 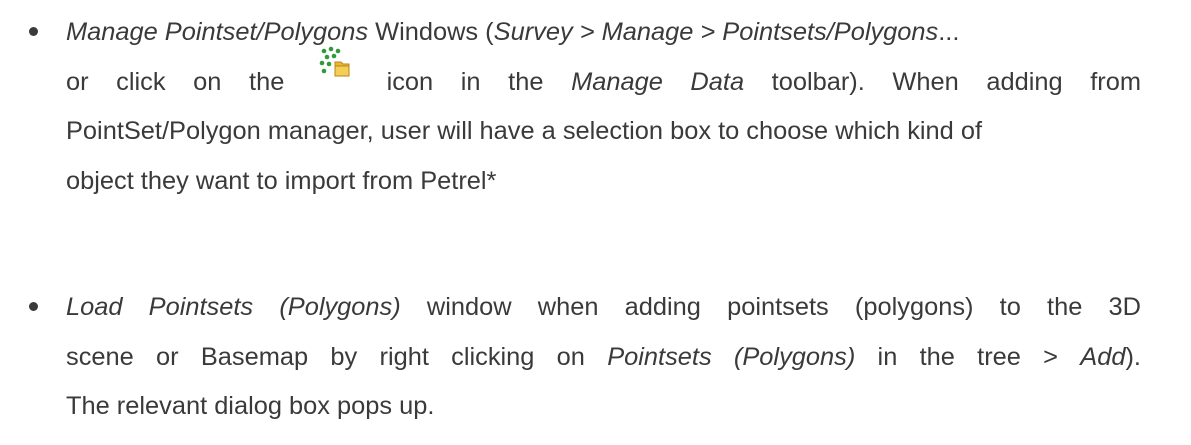 I want to click on line-3: The relevant dialog box pops up., so click(x=250, y=406).